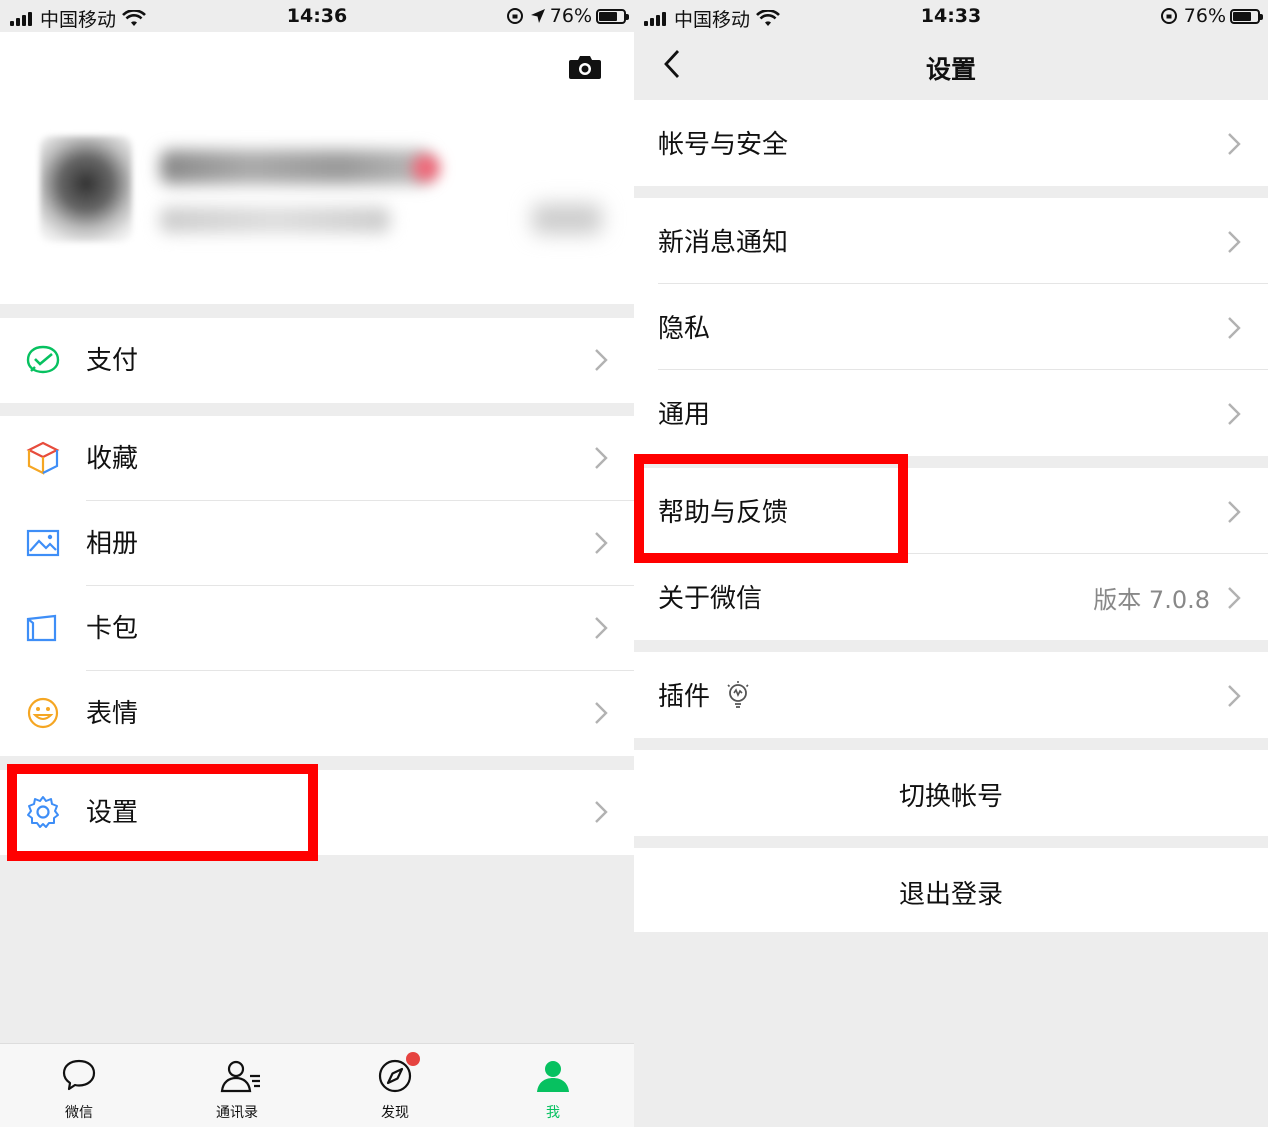  I want to click on settings-item-label: 新消息通知, so click(723, 243).